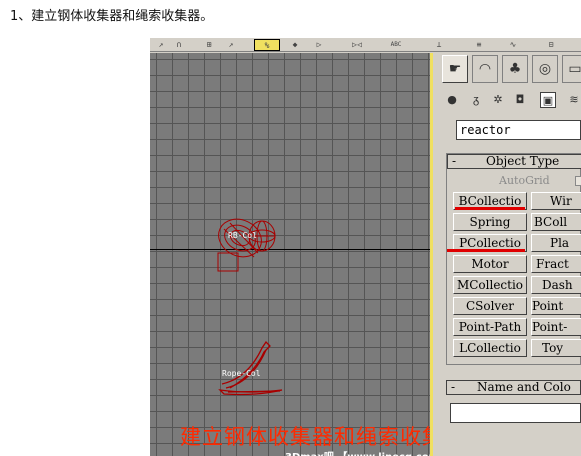 The image size is (581, 456). What do you see at coordinates (253, 368) in the screenshot?
I see `rope-collection-helper` at bounding box center [253, 368].